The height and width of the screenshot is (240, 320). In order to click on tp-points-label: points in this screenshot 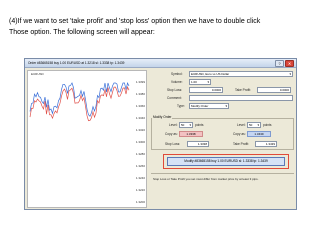, I will do `click(267, 125)`.